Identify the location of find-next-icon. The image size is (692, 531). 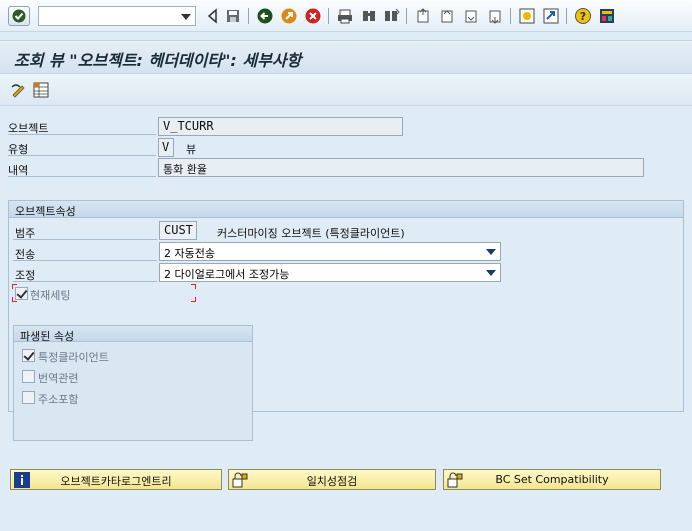
(391, 16).